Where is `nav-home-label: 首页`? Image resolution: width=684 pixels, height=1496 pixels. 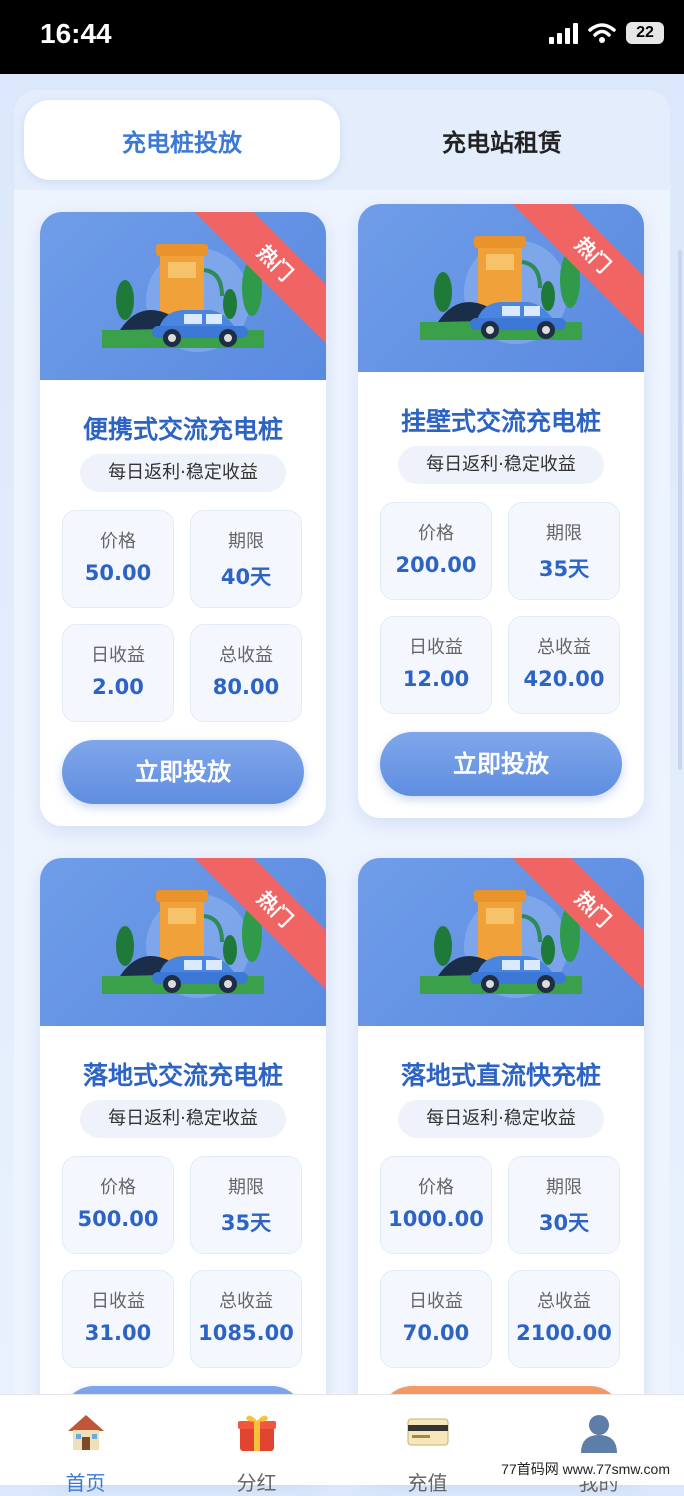 nav-home-label: 首页 is located at coordinates (85, 1483).